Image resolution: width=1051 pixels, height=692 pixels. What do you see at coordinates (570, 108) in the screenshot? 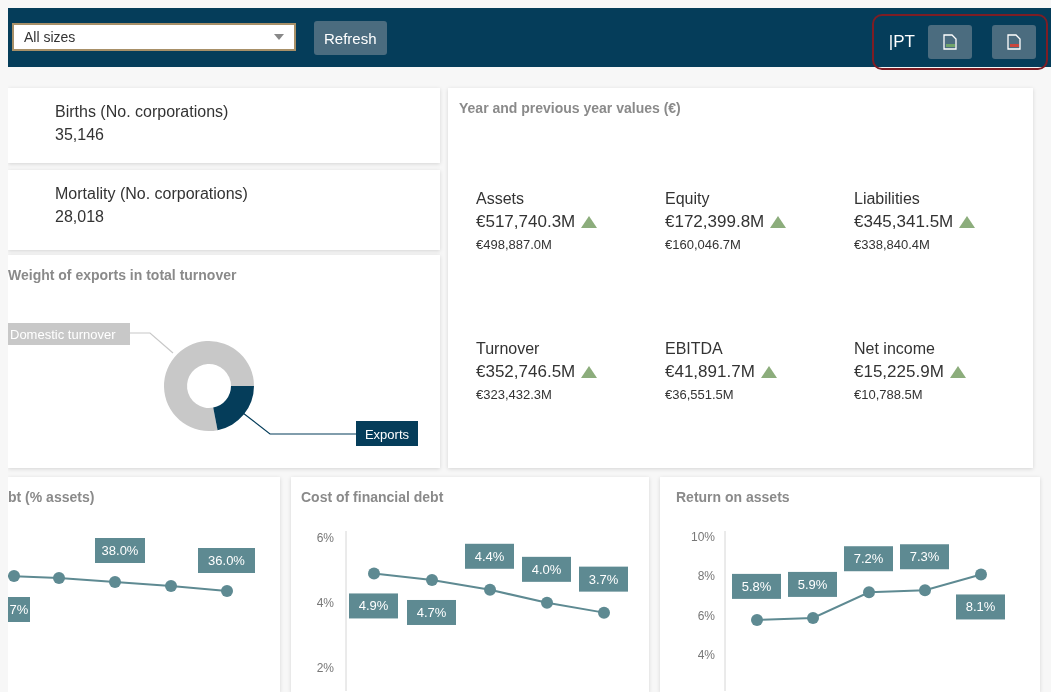
I see `card-title: Year and previous year values (€)` at bounding box center [570, 108].